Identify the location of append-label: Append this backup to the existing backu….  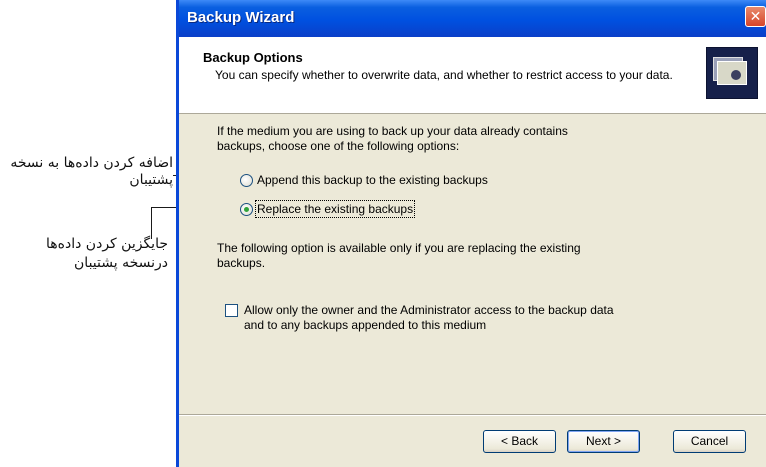
(372, 180).